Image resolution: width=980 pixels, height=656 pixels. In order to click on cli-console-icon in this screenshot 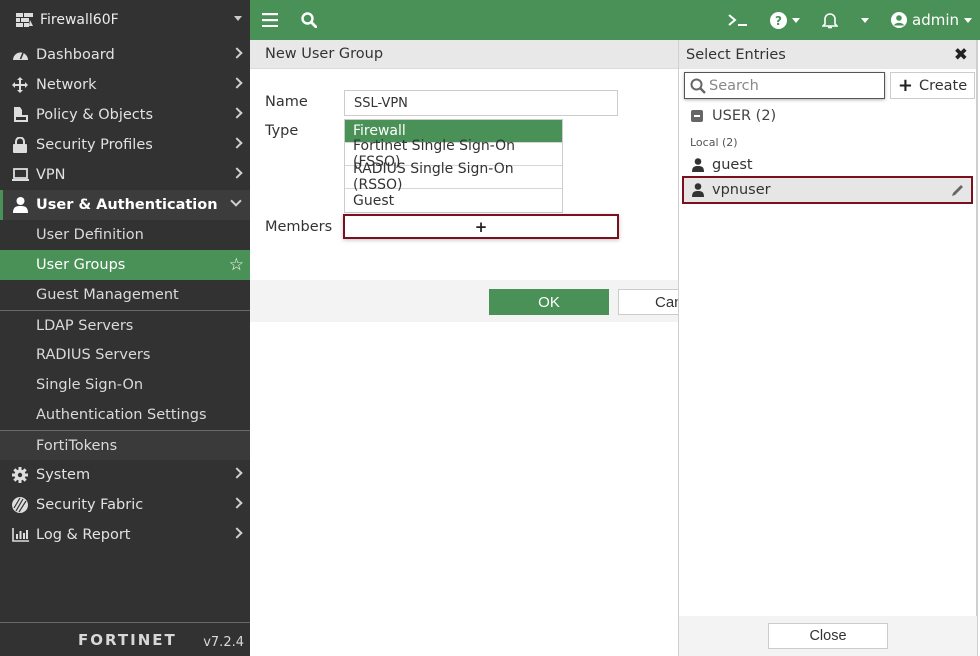, I will do `click(738, 20)`.